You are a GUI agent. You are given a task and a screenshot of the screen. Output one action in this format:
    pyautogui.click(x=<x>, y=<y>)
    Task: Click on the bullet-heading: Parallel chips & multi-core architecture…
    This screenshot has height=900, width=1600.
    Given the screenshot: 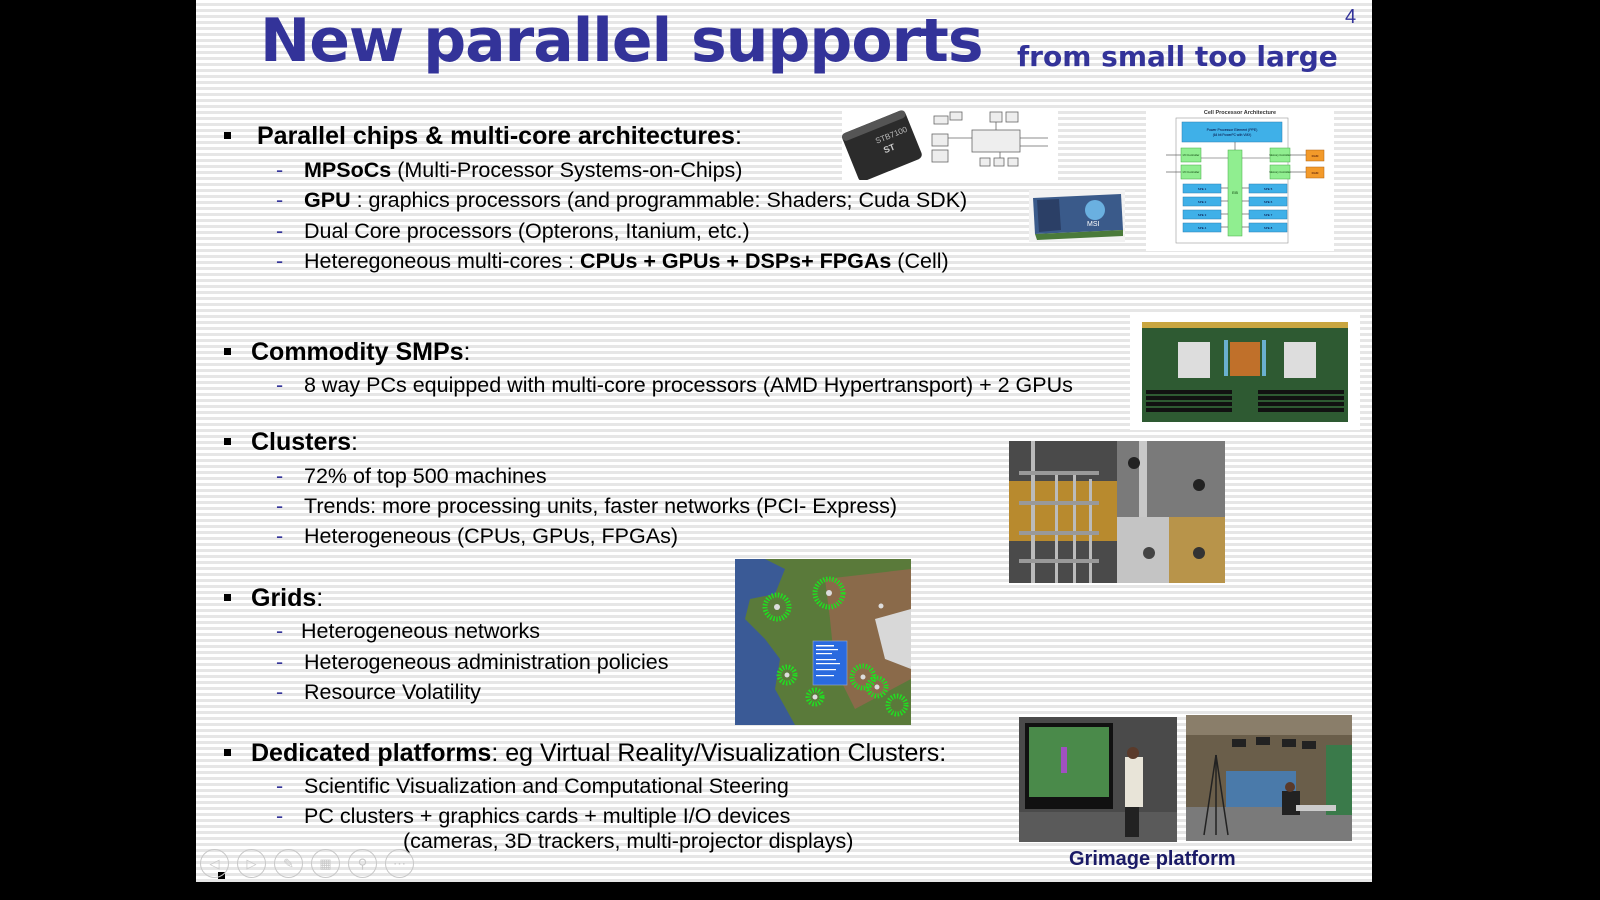 What is the action you would take?
    pyautogui.click(x=496, y=136)
    